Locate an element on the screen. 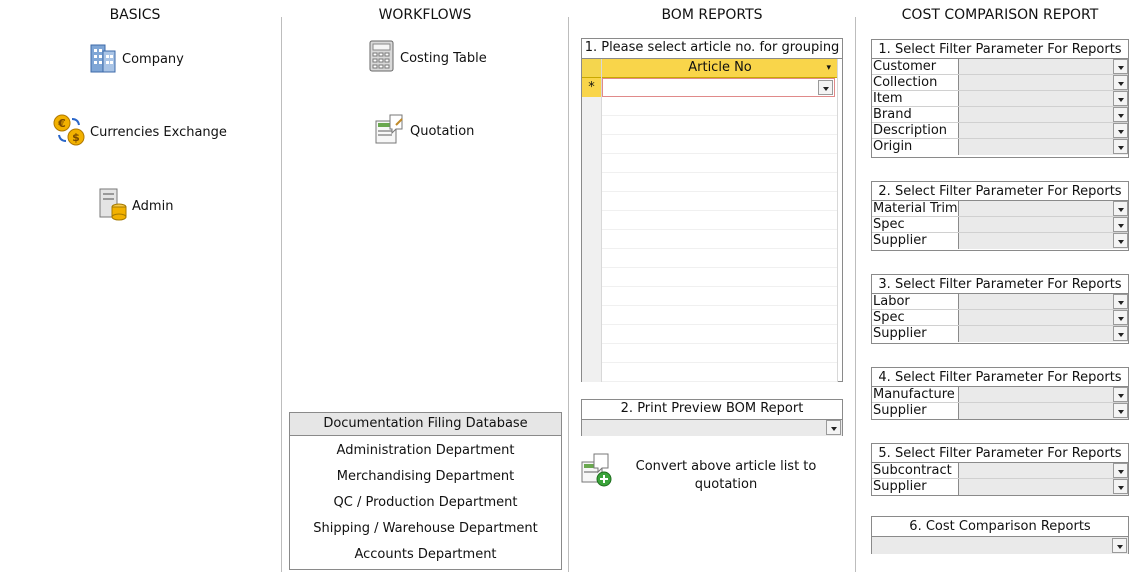  convert-quotation-label: Convert above article list to quotation is located at coordinates (726, 476).